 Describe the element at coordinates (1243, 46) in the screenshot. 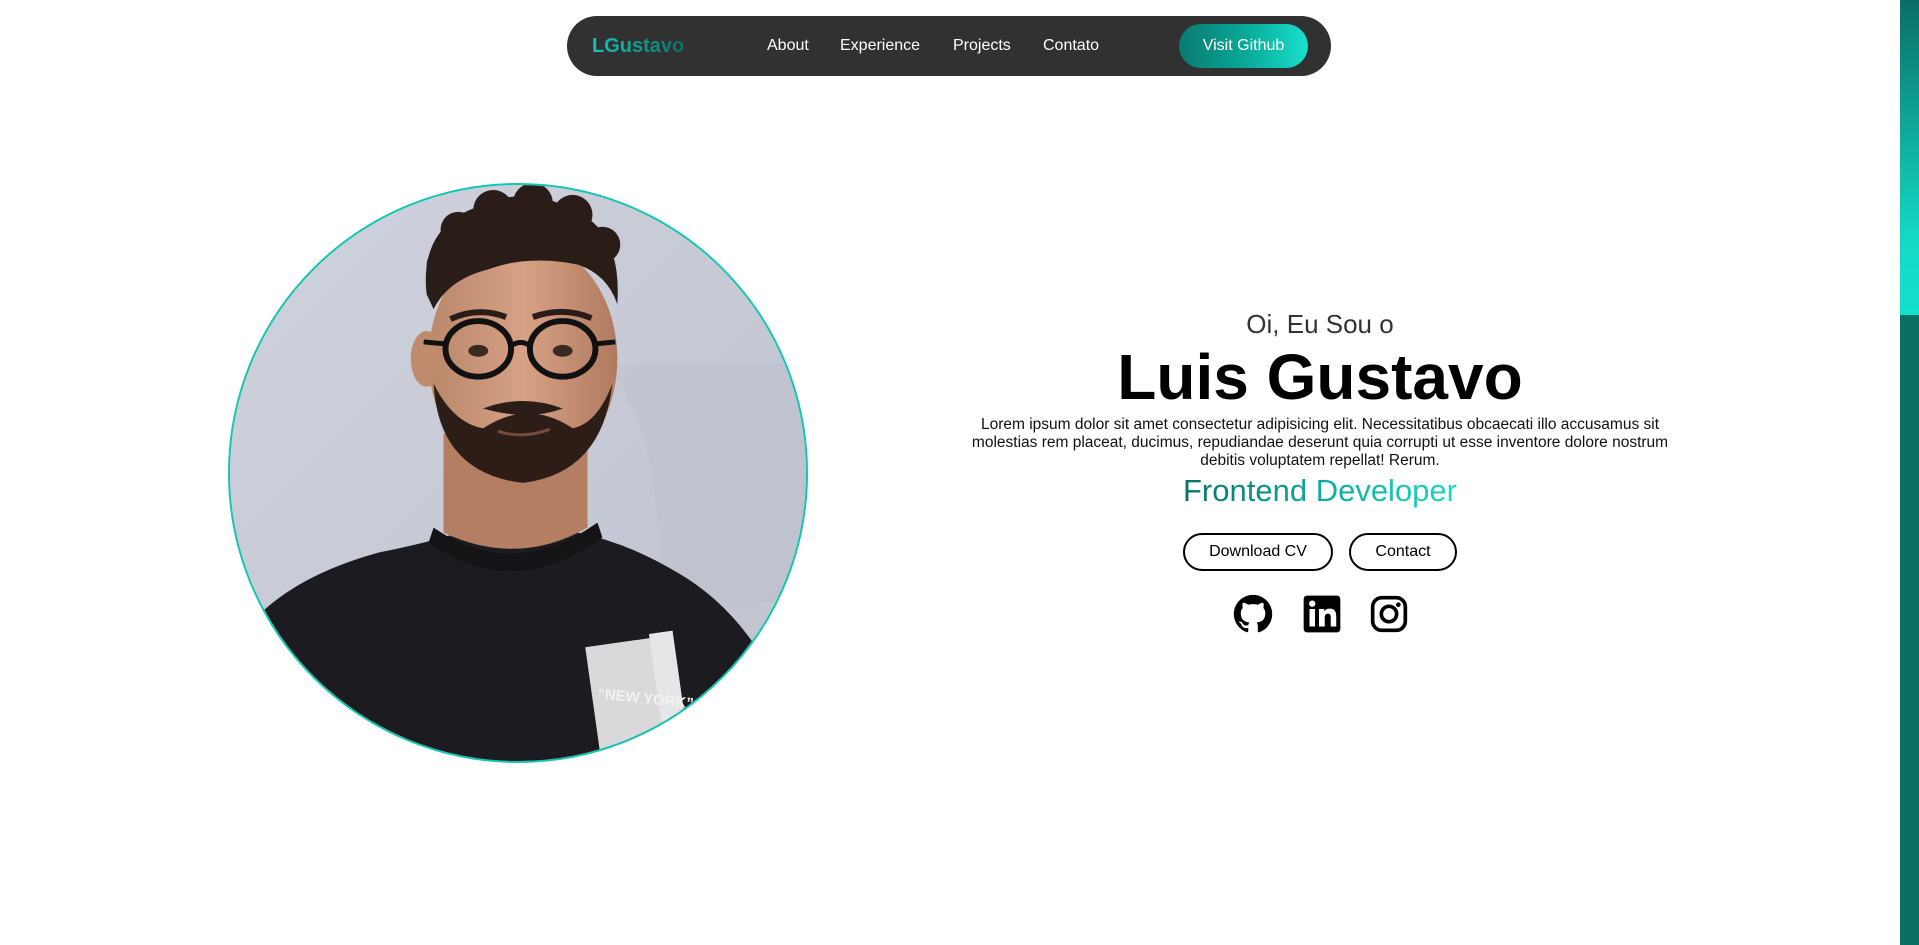

I see `visit-github-button: Visit Github` at that location.